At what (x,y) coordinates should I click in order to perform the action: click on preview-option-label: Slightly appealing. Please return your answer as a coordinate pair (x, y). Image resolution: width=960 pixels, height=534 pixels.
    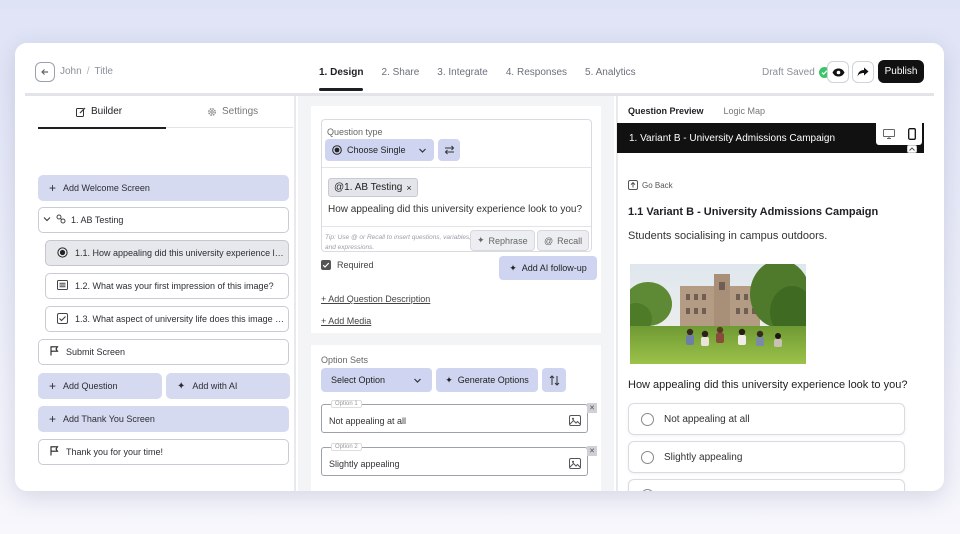
    Looking at the image, I should click on (703, 457).